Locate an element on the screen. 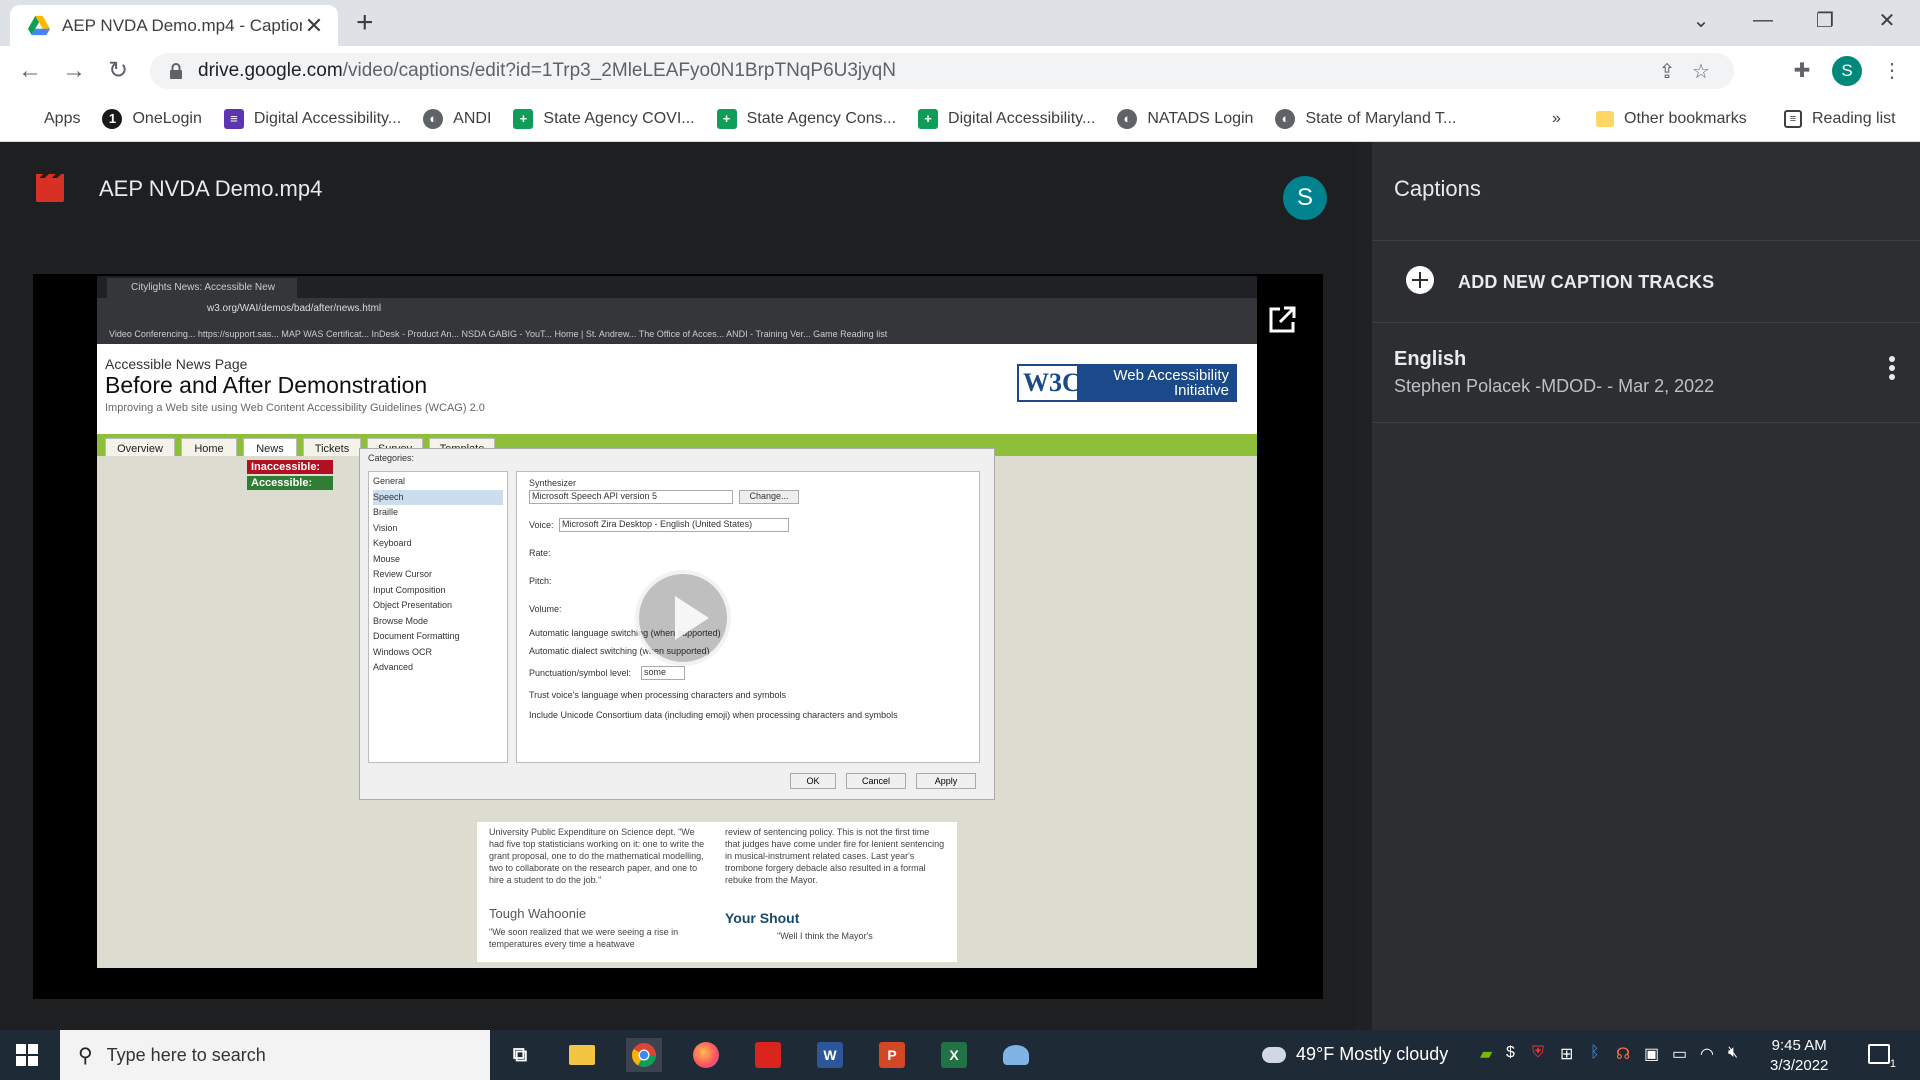  dialog-categories-label: Categories: is located at coordinates (391, 458).